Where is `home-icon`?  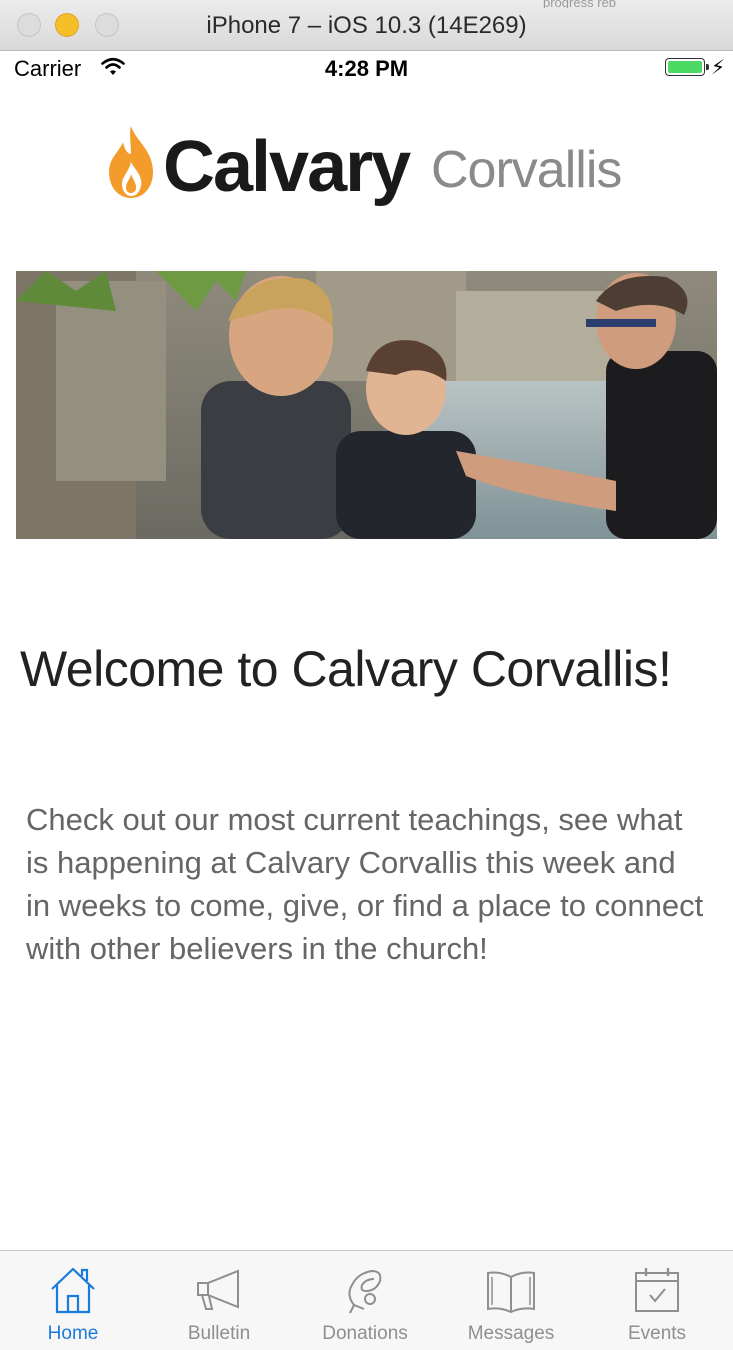 home-icon is located at coordinates (73, 1290).